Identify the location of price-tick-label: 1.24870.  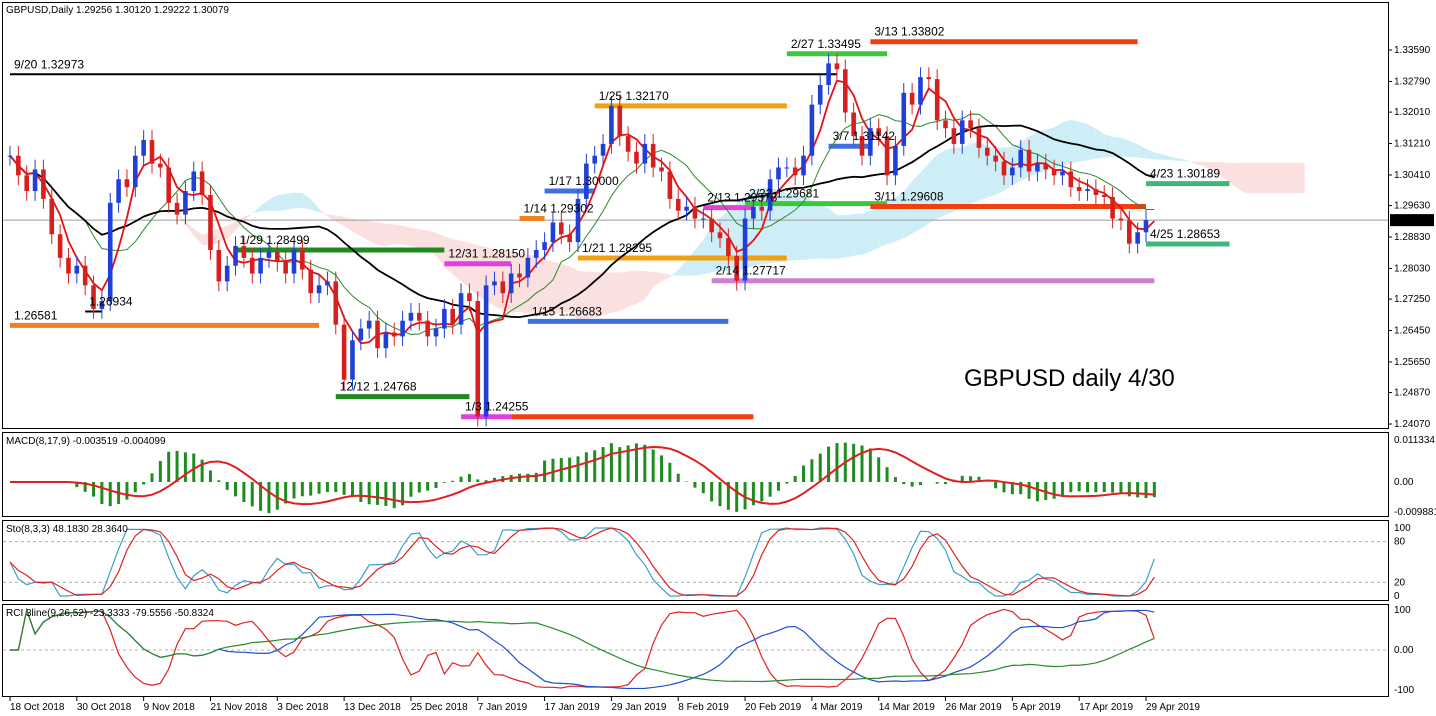
(1412, 393).